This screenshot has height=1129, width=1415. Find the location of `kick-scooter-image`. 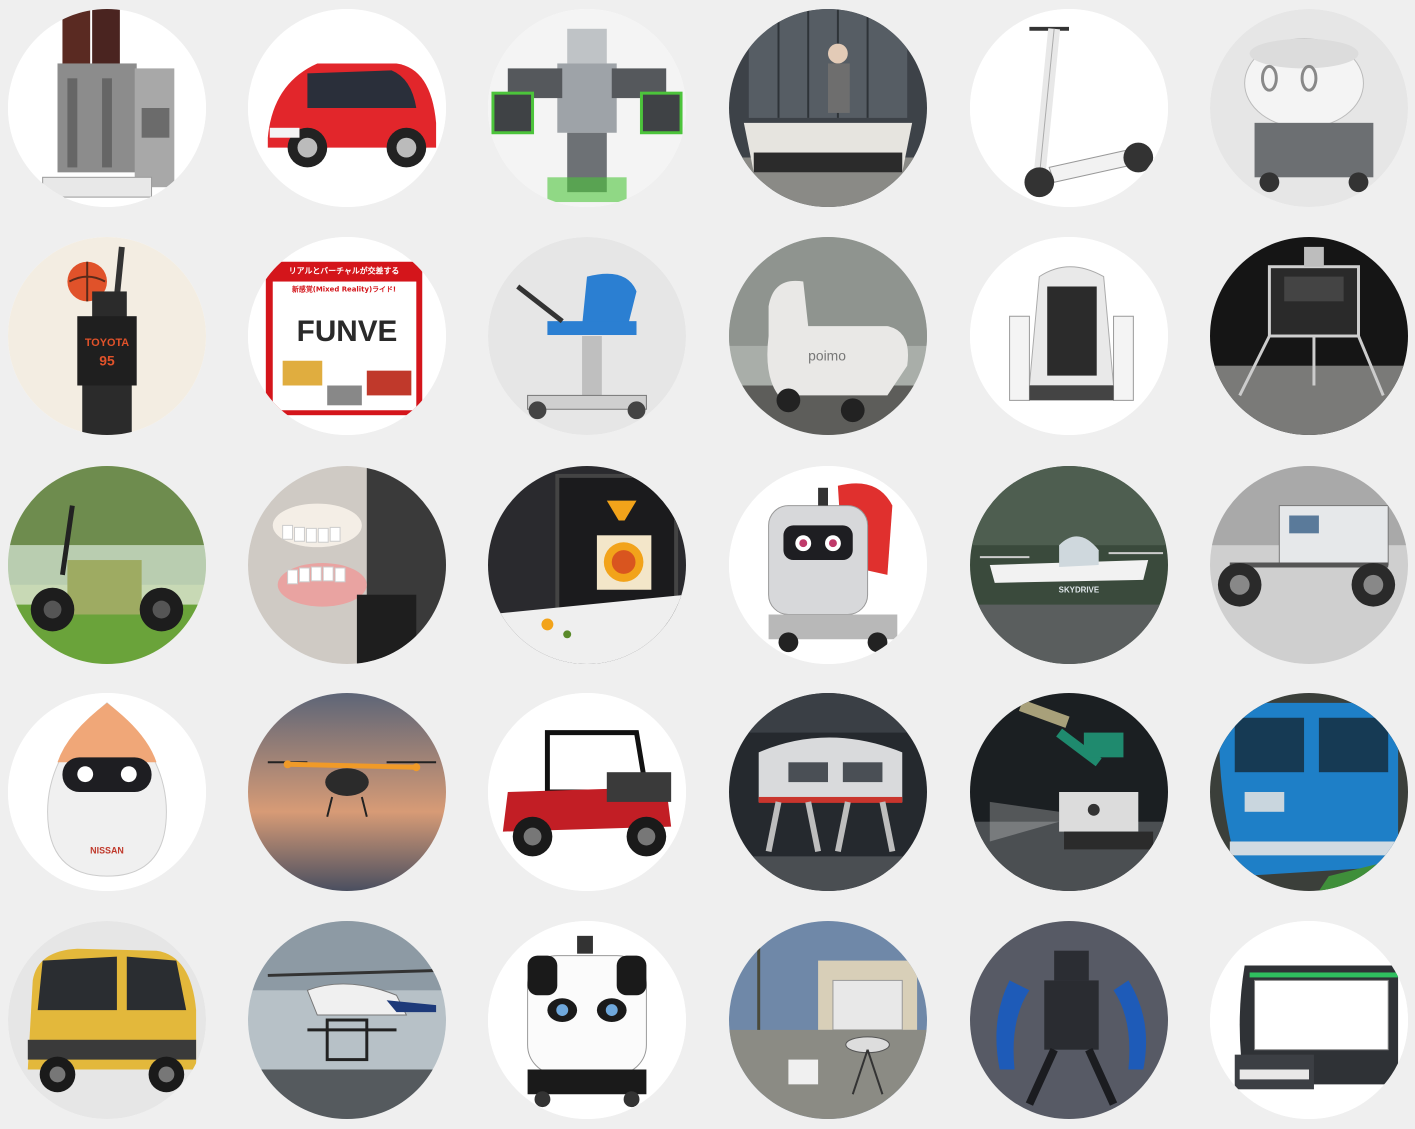

kick-scooter-image is located at coordinates (1069, 108).